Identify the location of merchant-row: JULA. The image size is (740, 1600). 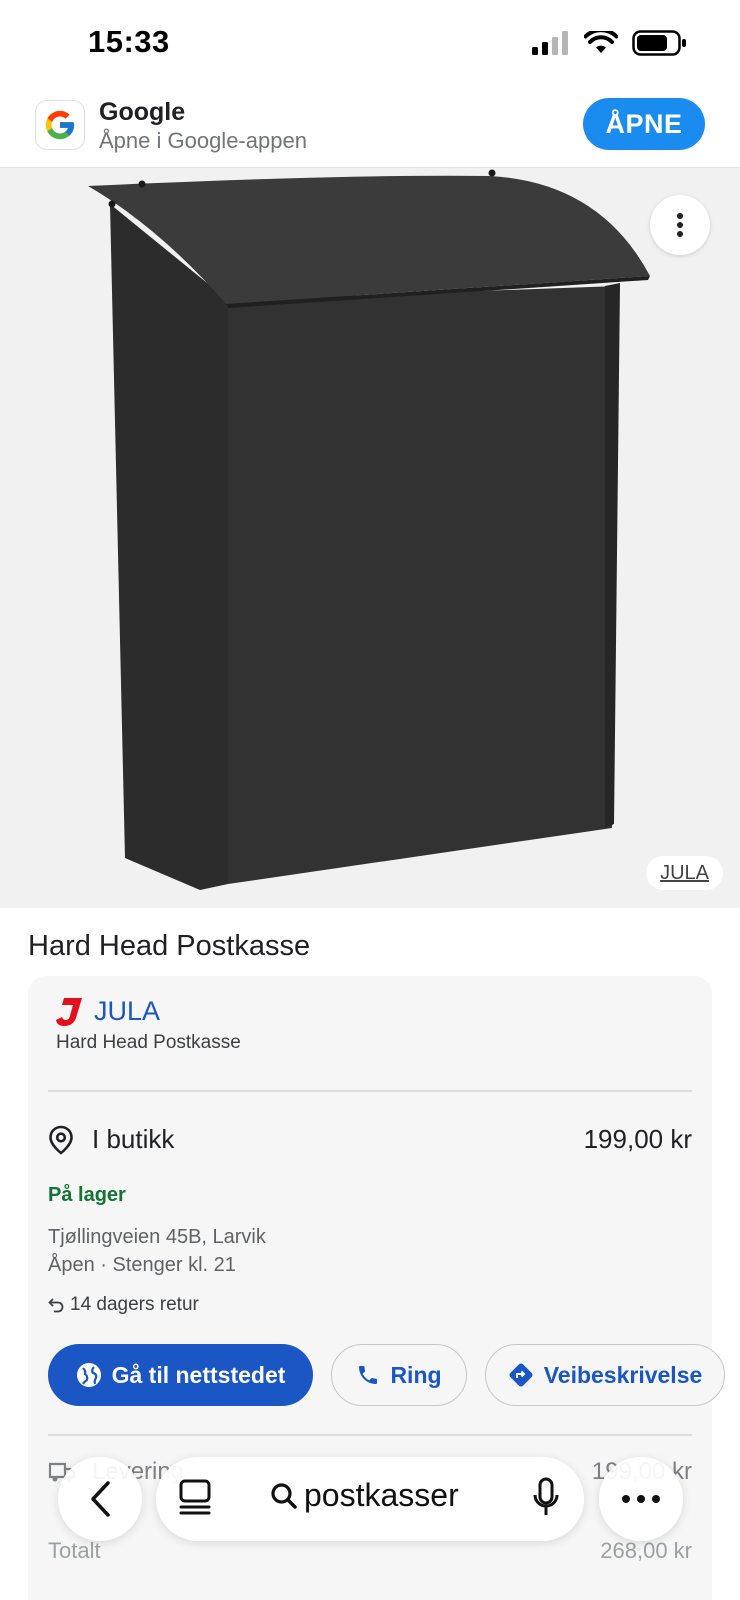
(108, 1011).